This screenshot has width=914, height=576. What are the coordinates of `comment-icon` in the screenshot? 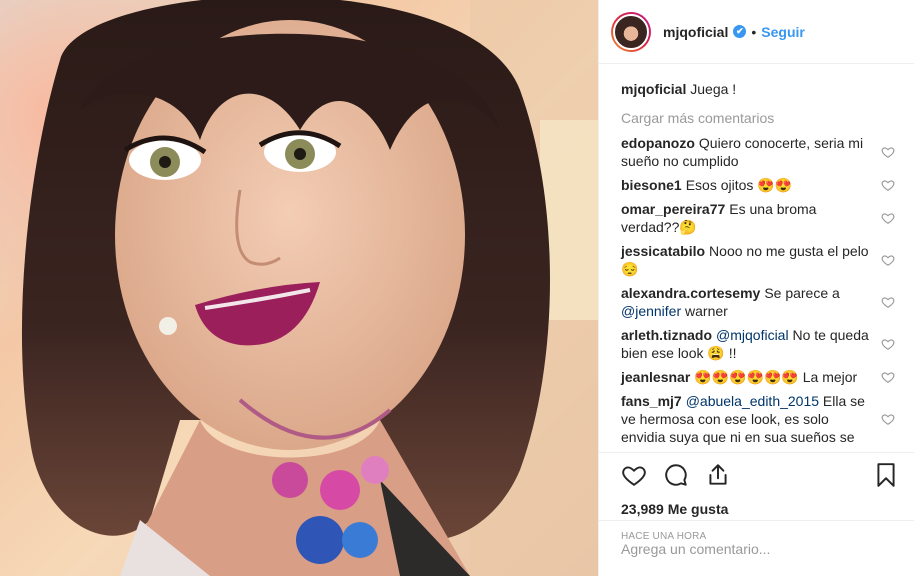 It's located at (676, 475).